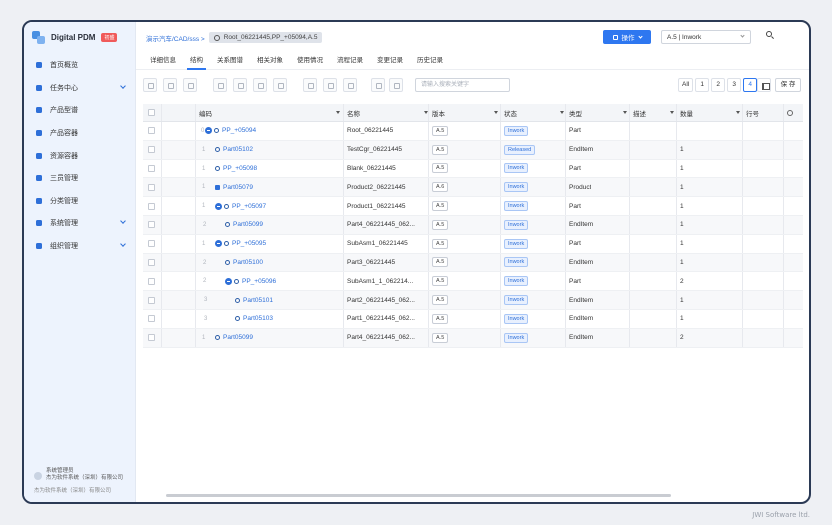  I want to click on delete-button, so click(350, 85).